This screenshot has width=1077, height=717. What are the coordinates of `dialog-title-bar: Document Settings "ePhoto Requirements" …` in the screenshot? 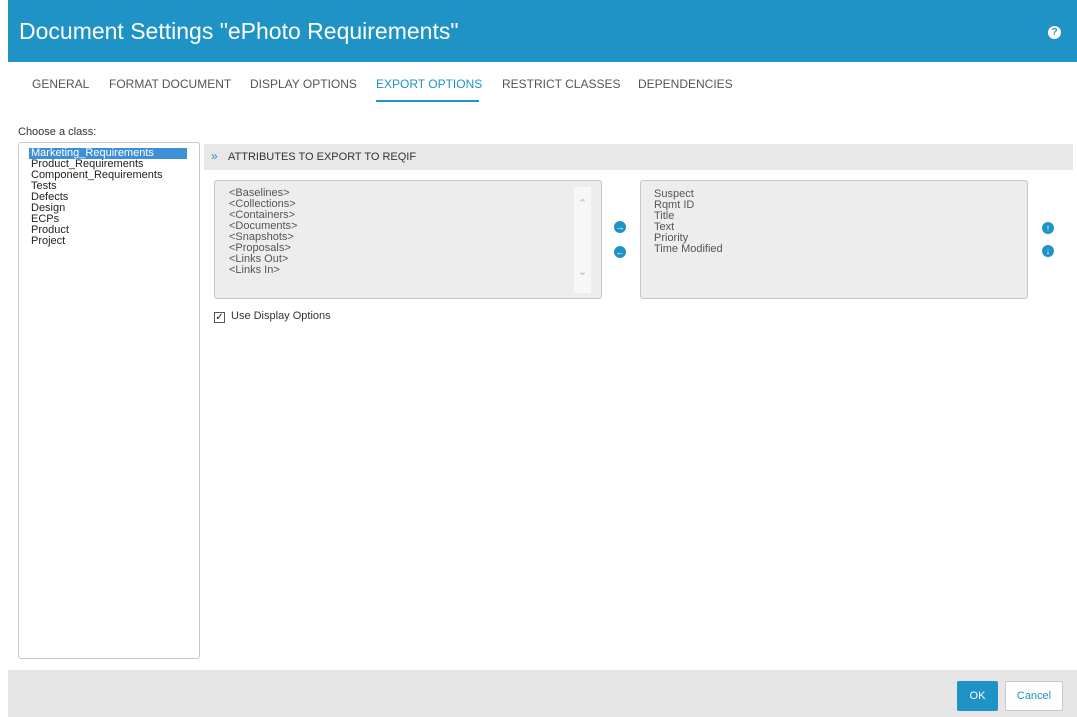 It's located at (542, 31).